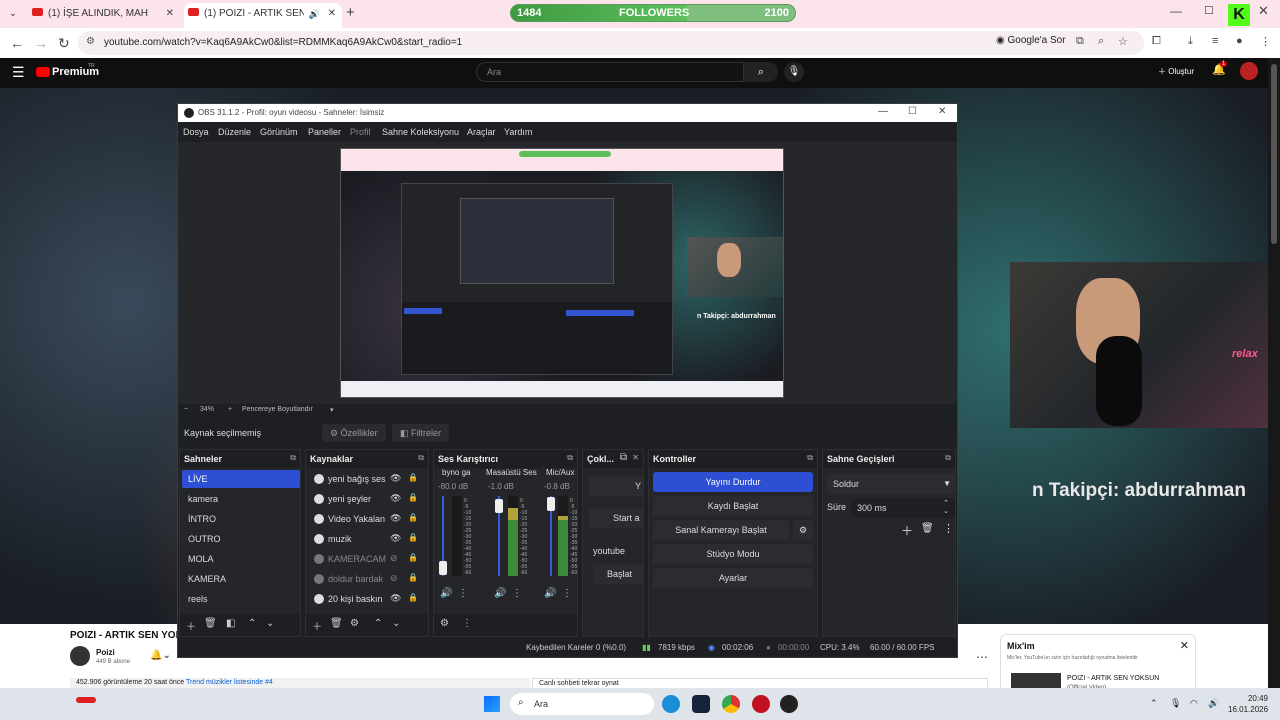  What do you see at coordinates (463, 593) in the screenshot?
I see `channel-menu-icon: ⋮` at bounding box center [463, 593].